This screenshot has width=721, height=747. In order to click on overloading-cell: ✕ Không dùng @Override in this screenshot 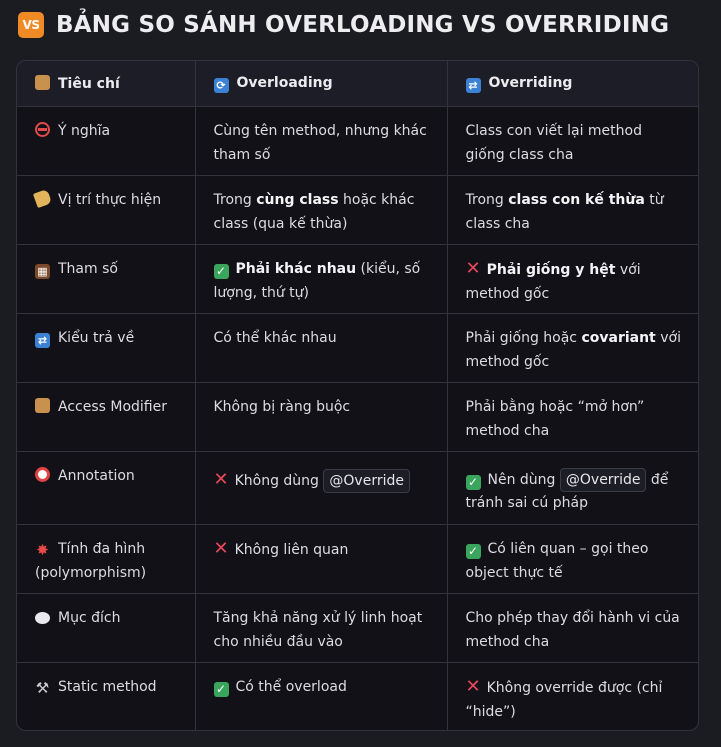, I will do `click(321, 488)`.